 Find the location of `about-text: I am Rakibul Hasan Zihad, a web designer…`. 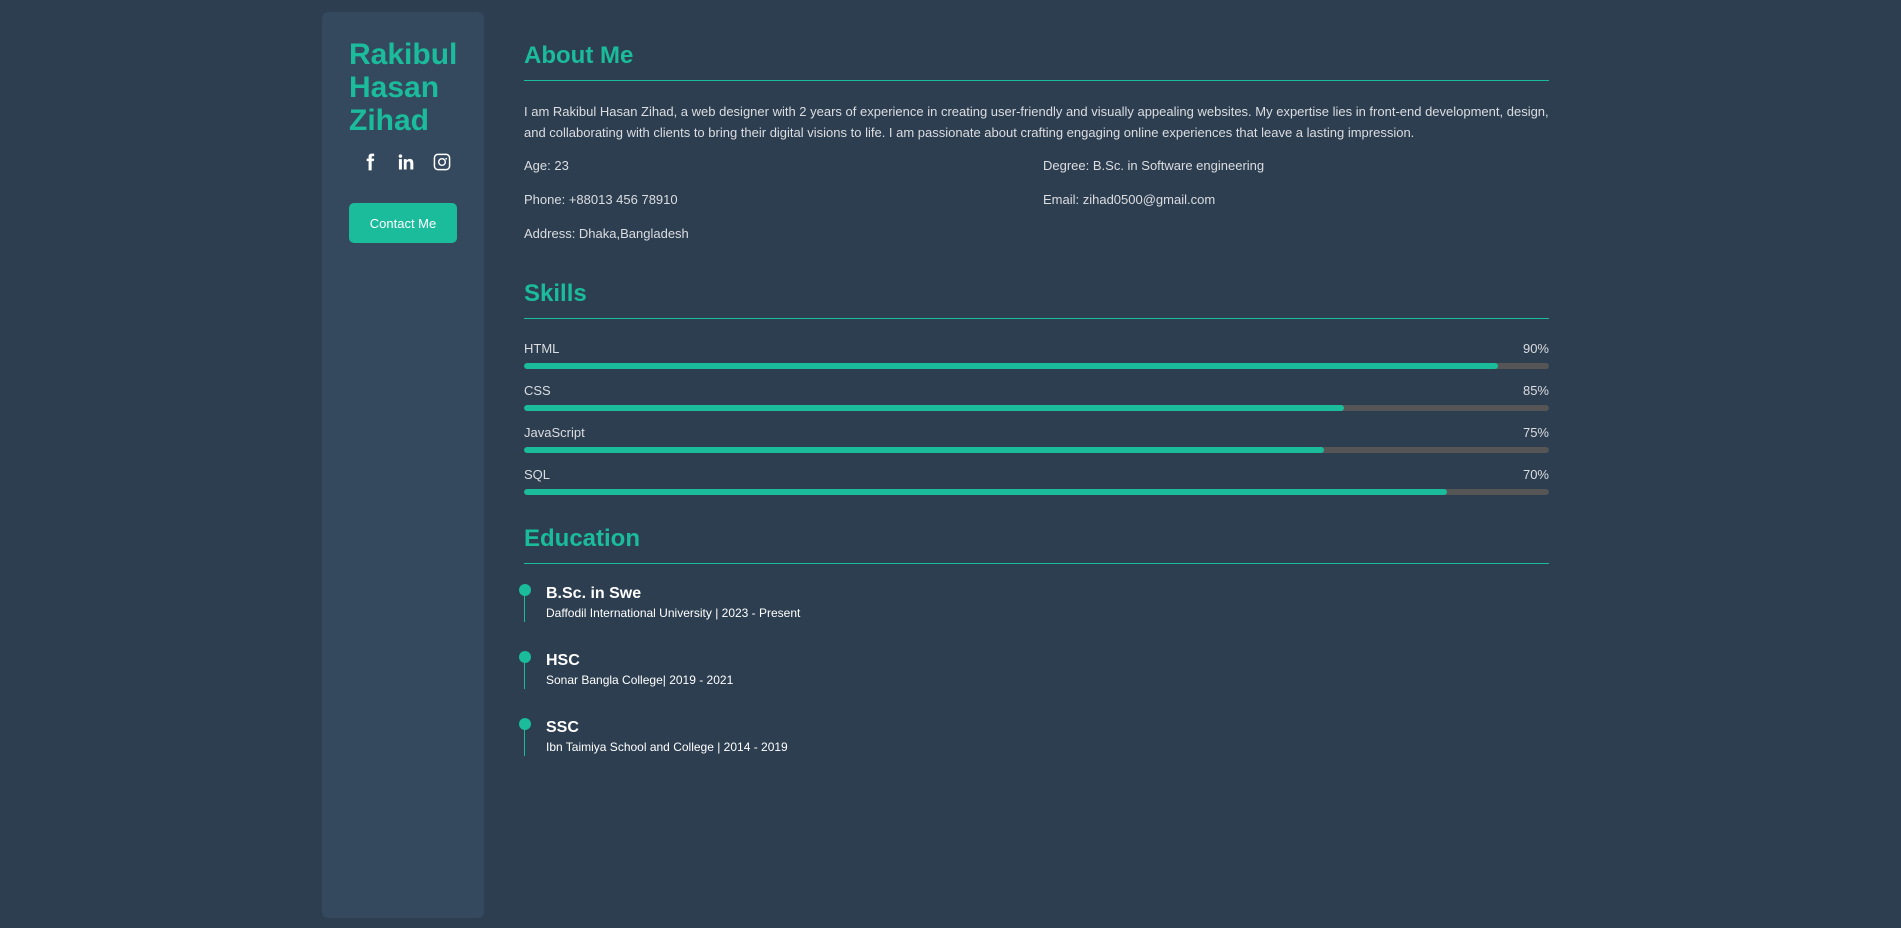

about-text: I am Rakibul Hasan Zihad, a web designer… is located at coordinates (1036, 122).